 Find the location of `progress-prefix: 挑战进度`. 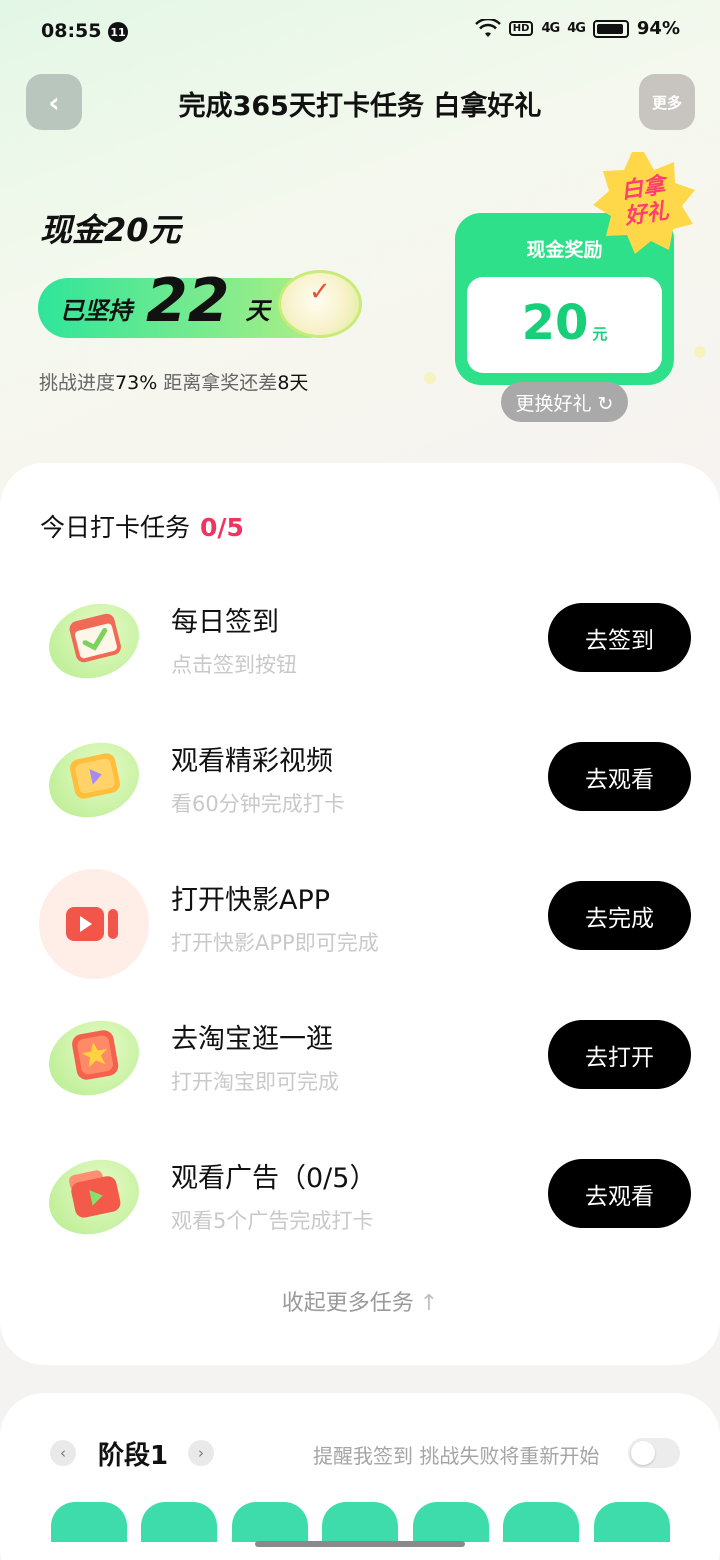

progress-prefix: 挑战进度 is located at coordinates (77, 383).